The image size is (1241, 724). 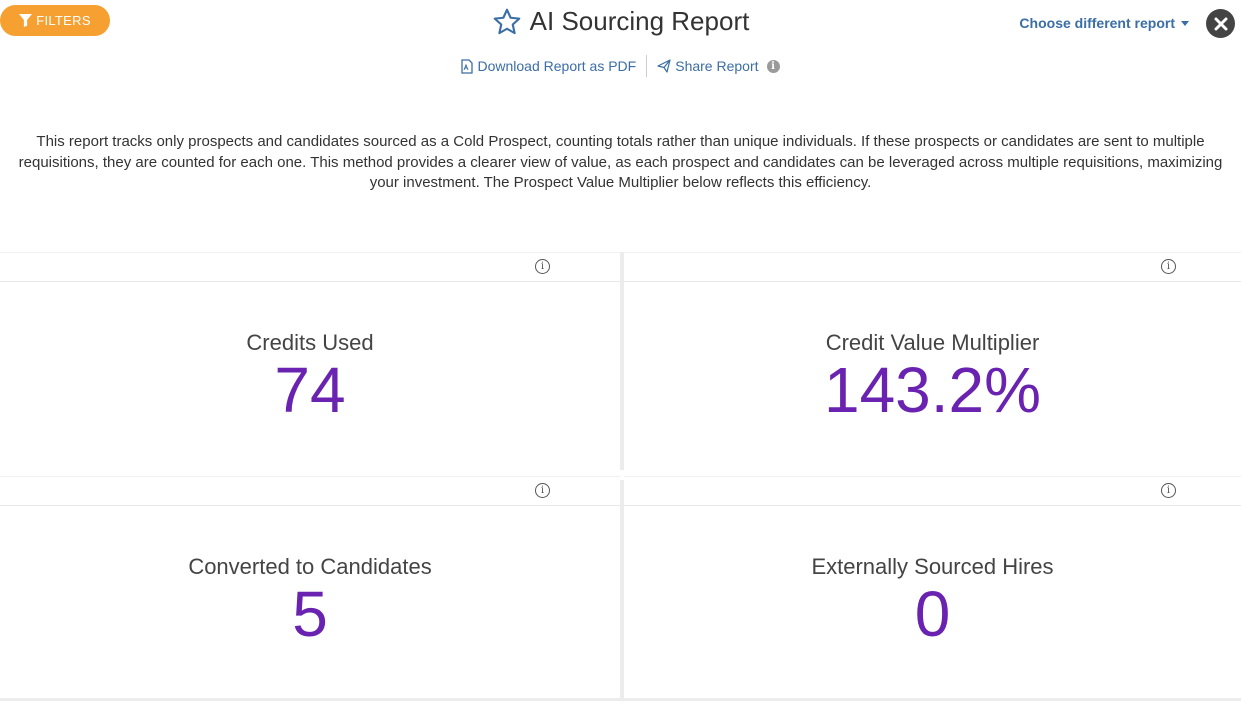 I want to click on choose-report-label: Choose different report, so click(x=1097, y=23).